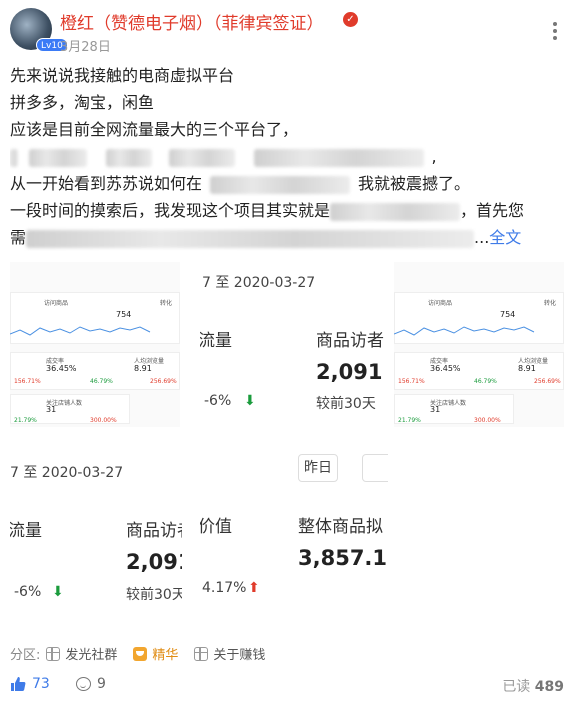 The height and width of the screenshot is (704, 574). Describe the element at coordinates (492, 210) in the screenshot. I see `line-segment: ，首先您` at that location.